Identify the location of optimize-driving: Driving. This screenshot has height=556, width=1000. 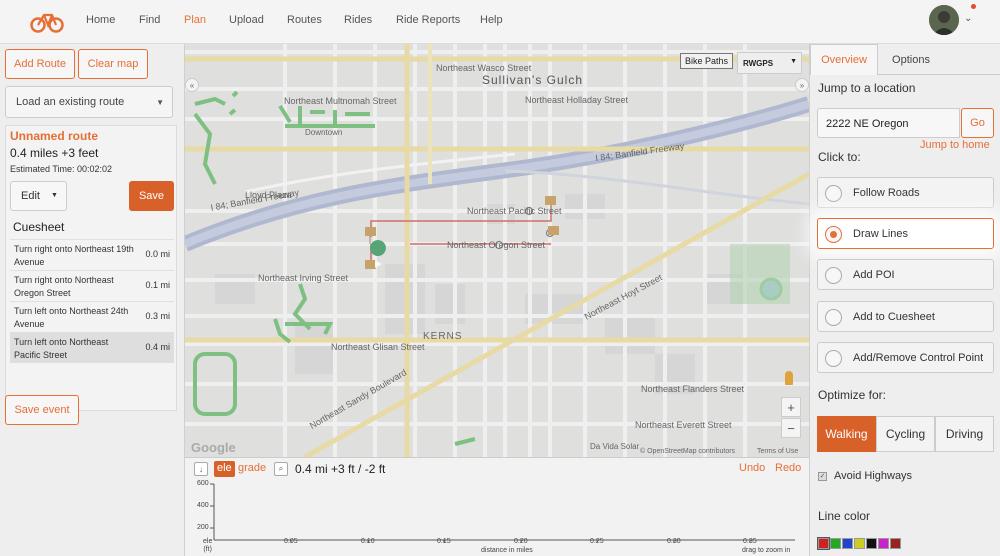
(964, 434).